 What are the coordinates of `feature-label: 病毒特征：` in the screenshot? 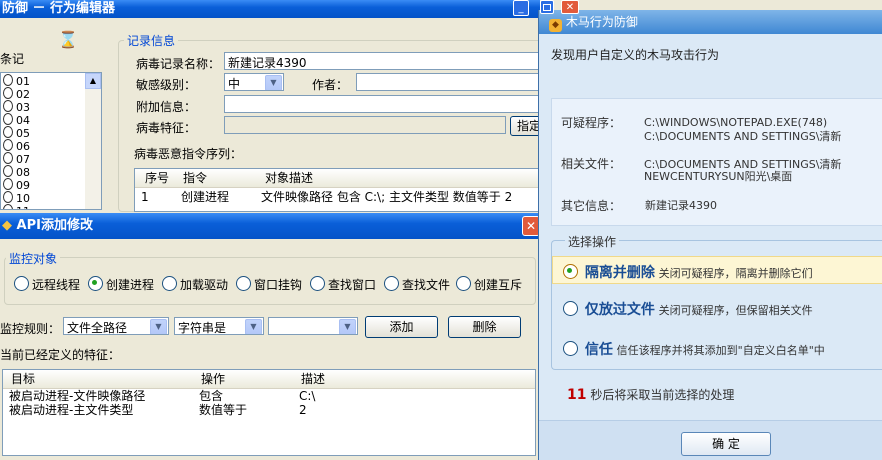 It's located at (166, 128).